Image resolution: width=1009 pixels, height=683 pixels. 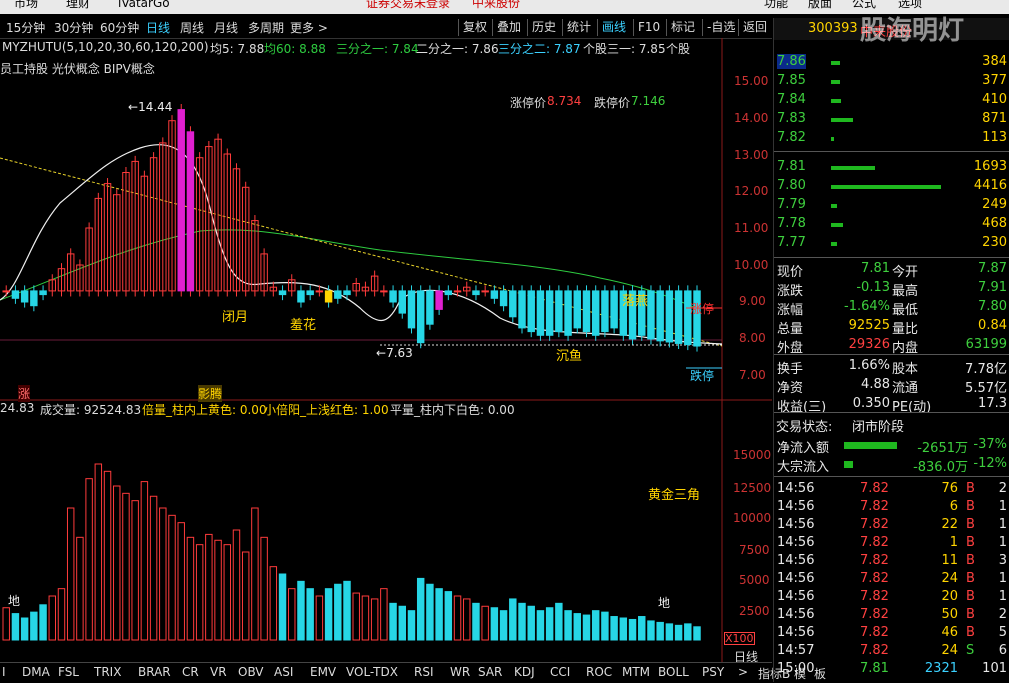 What do you see at coordinates (970, 596) in the screenshot?
I see `tick-side: B` at bounding box center [970, 596].